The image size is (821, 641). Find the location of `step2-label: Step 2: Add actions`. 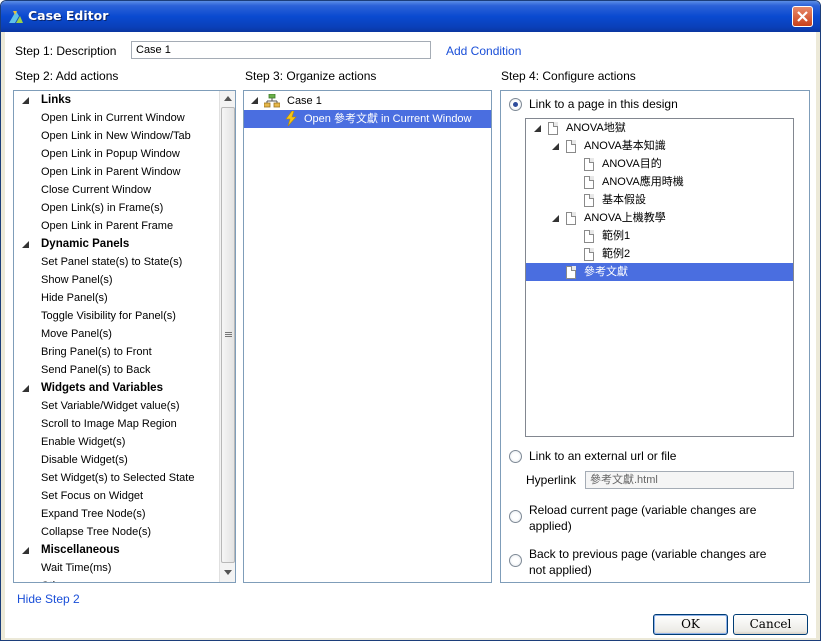

step2-label: Step 2: Add actions is located at coordinates (67, 76).